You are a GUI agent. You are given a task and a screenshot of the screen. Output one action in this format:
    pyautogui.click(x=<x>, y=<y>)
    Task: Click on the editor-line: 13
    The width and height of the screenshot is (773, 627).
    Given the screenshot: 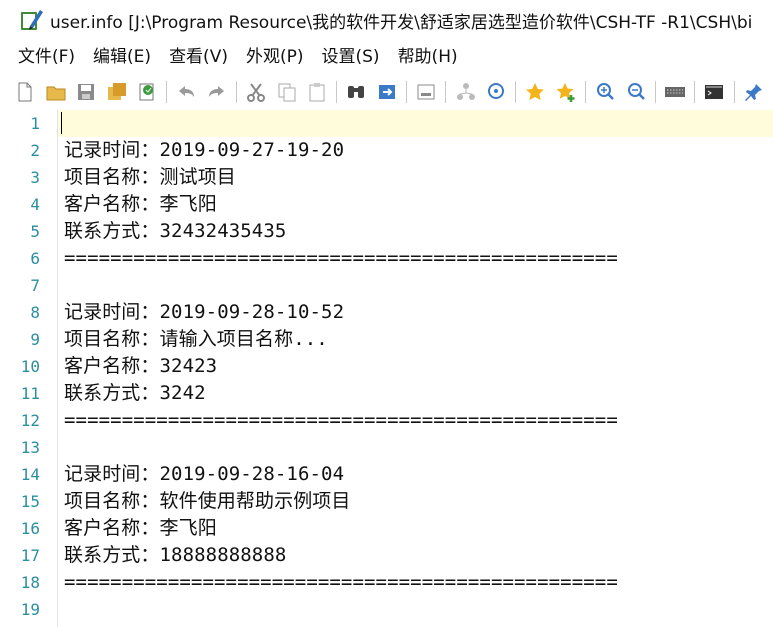 What is the action you would take?
    pyautogui.click(x=386, y=447)
    